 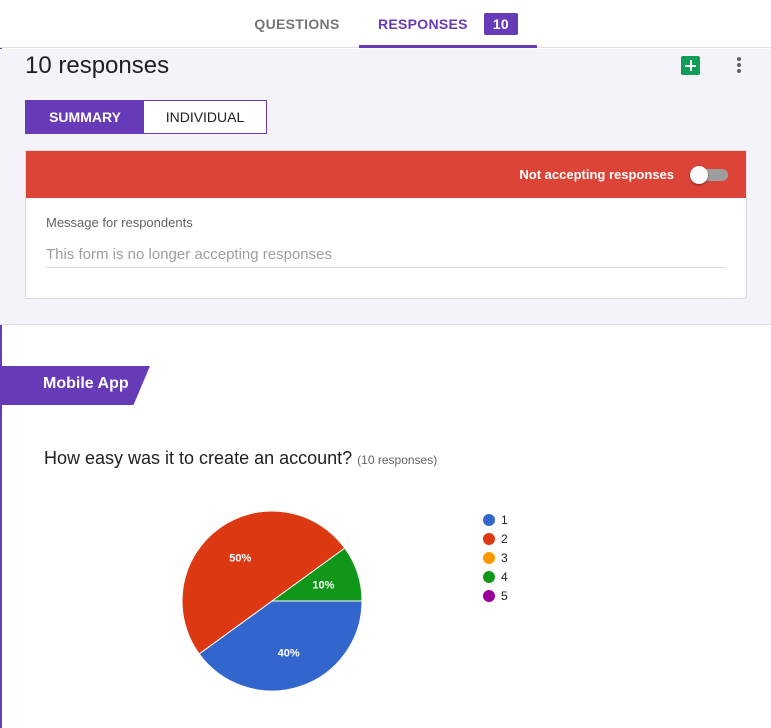 I want to click on legend-label-2: 2, so click(x=504, y=538).